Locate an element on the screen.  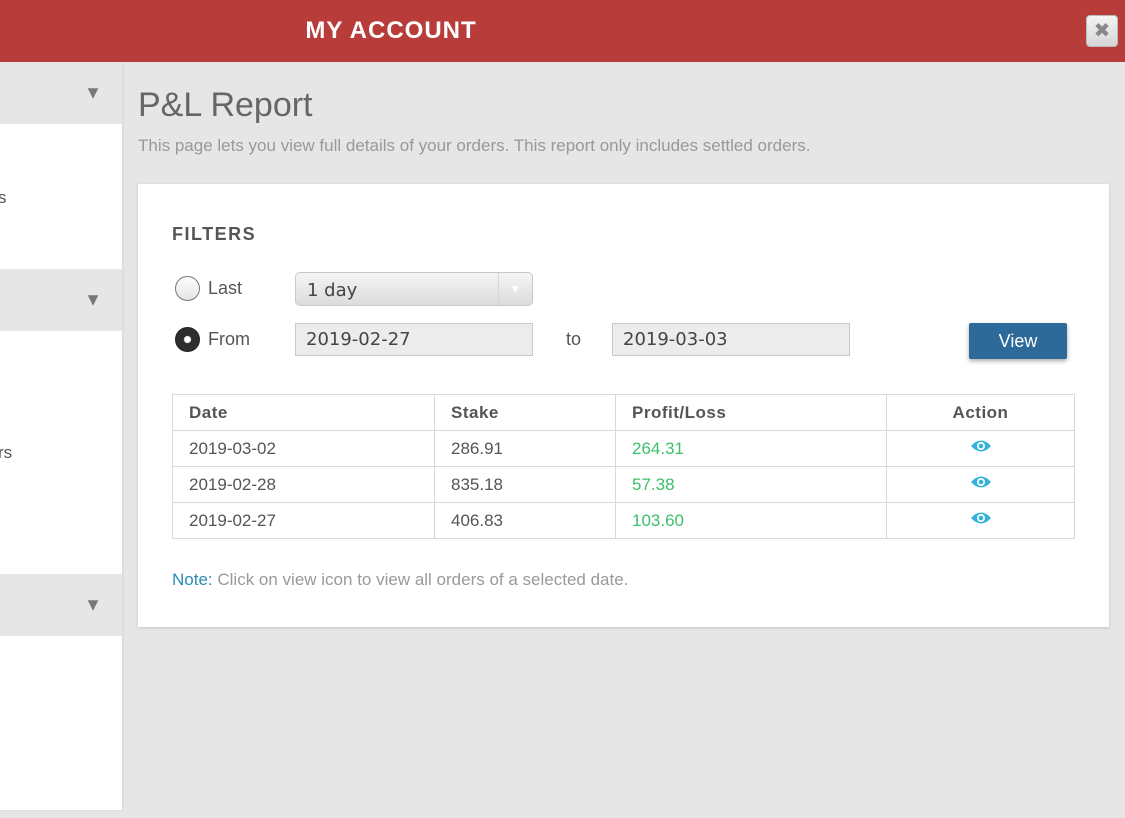
close-button: ✖ is located at coordinates (1102, 31).